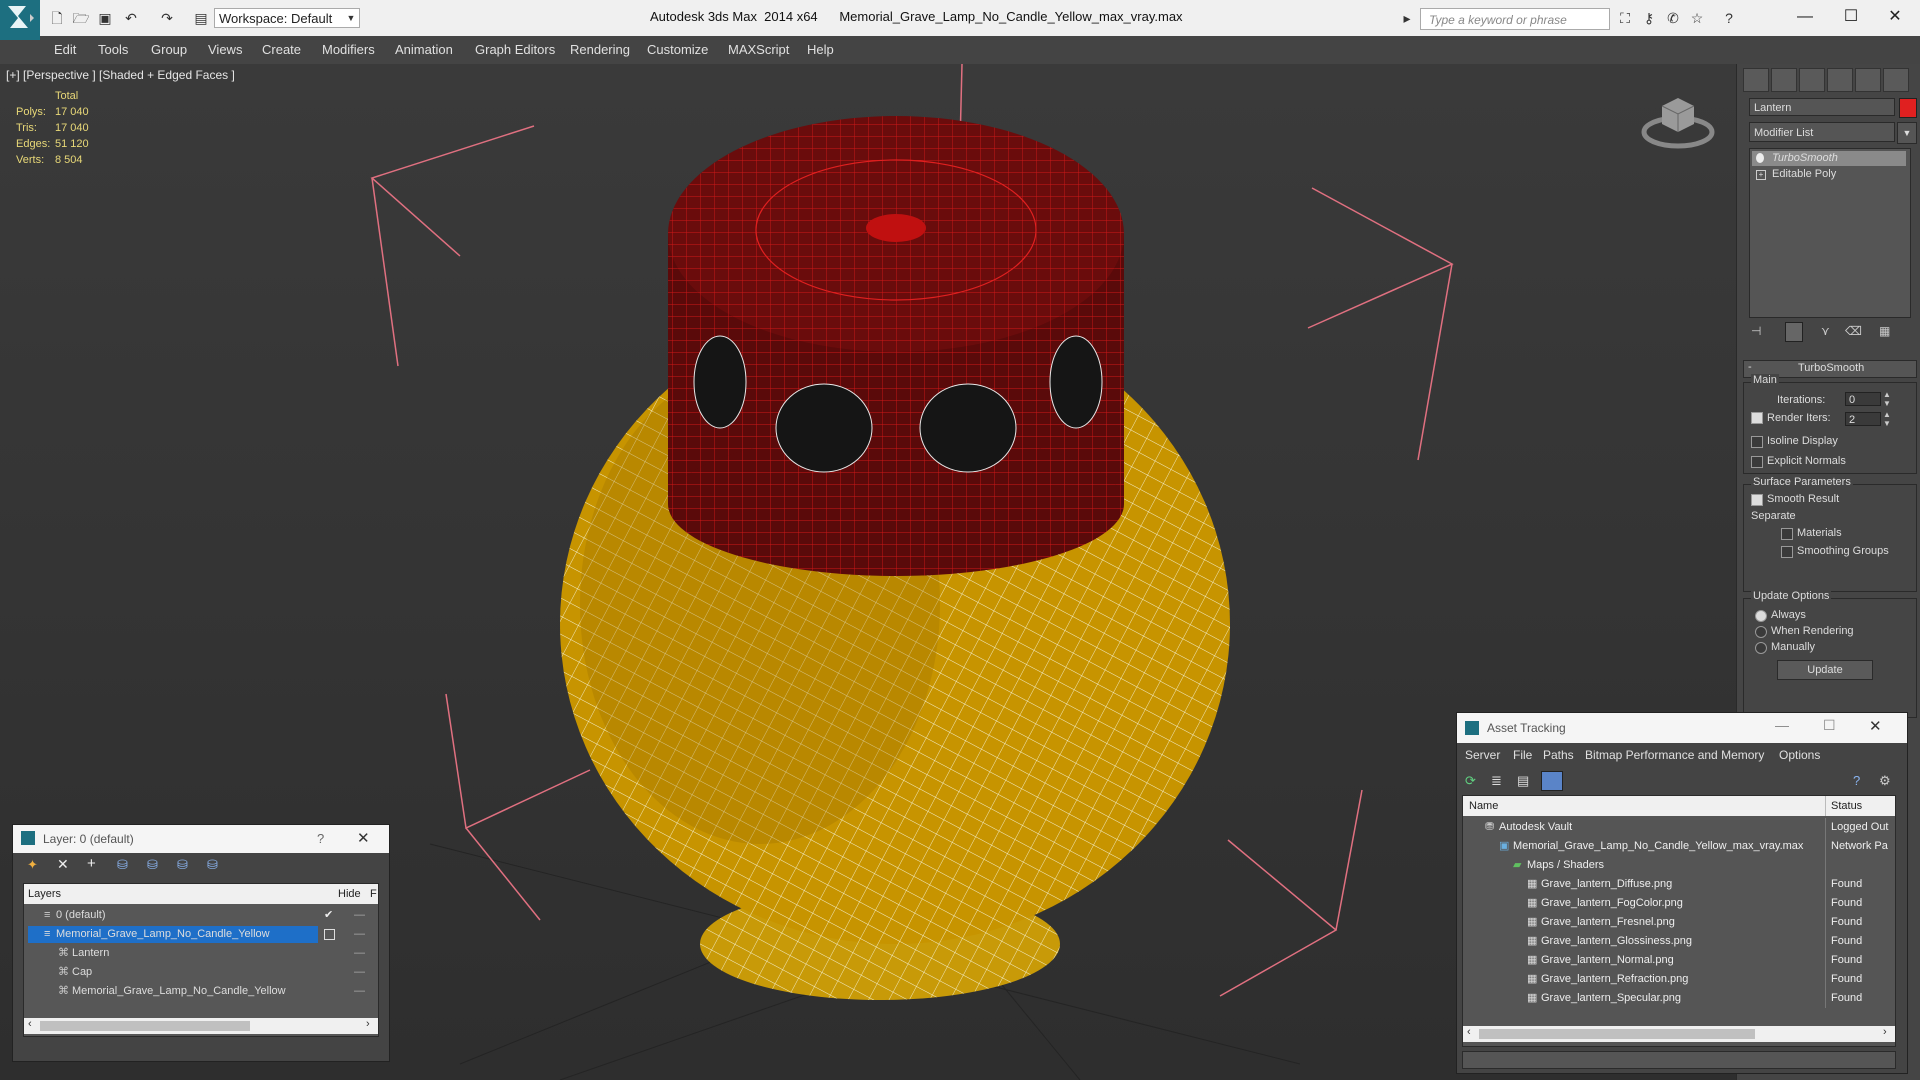 The height and width of the screenshot is (1080, 1920). Describe the element at coordinates (201, 972) in the screenshot. I see `layer-row: ⌘ Cap —` at that location.